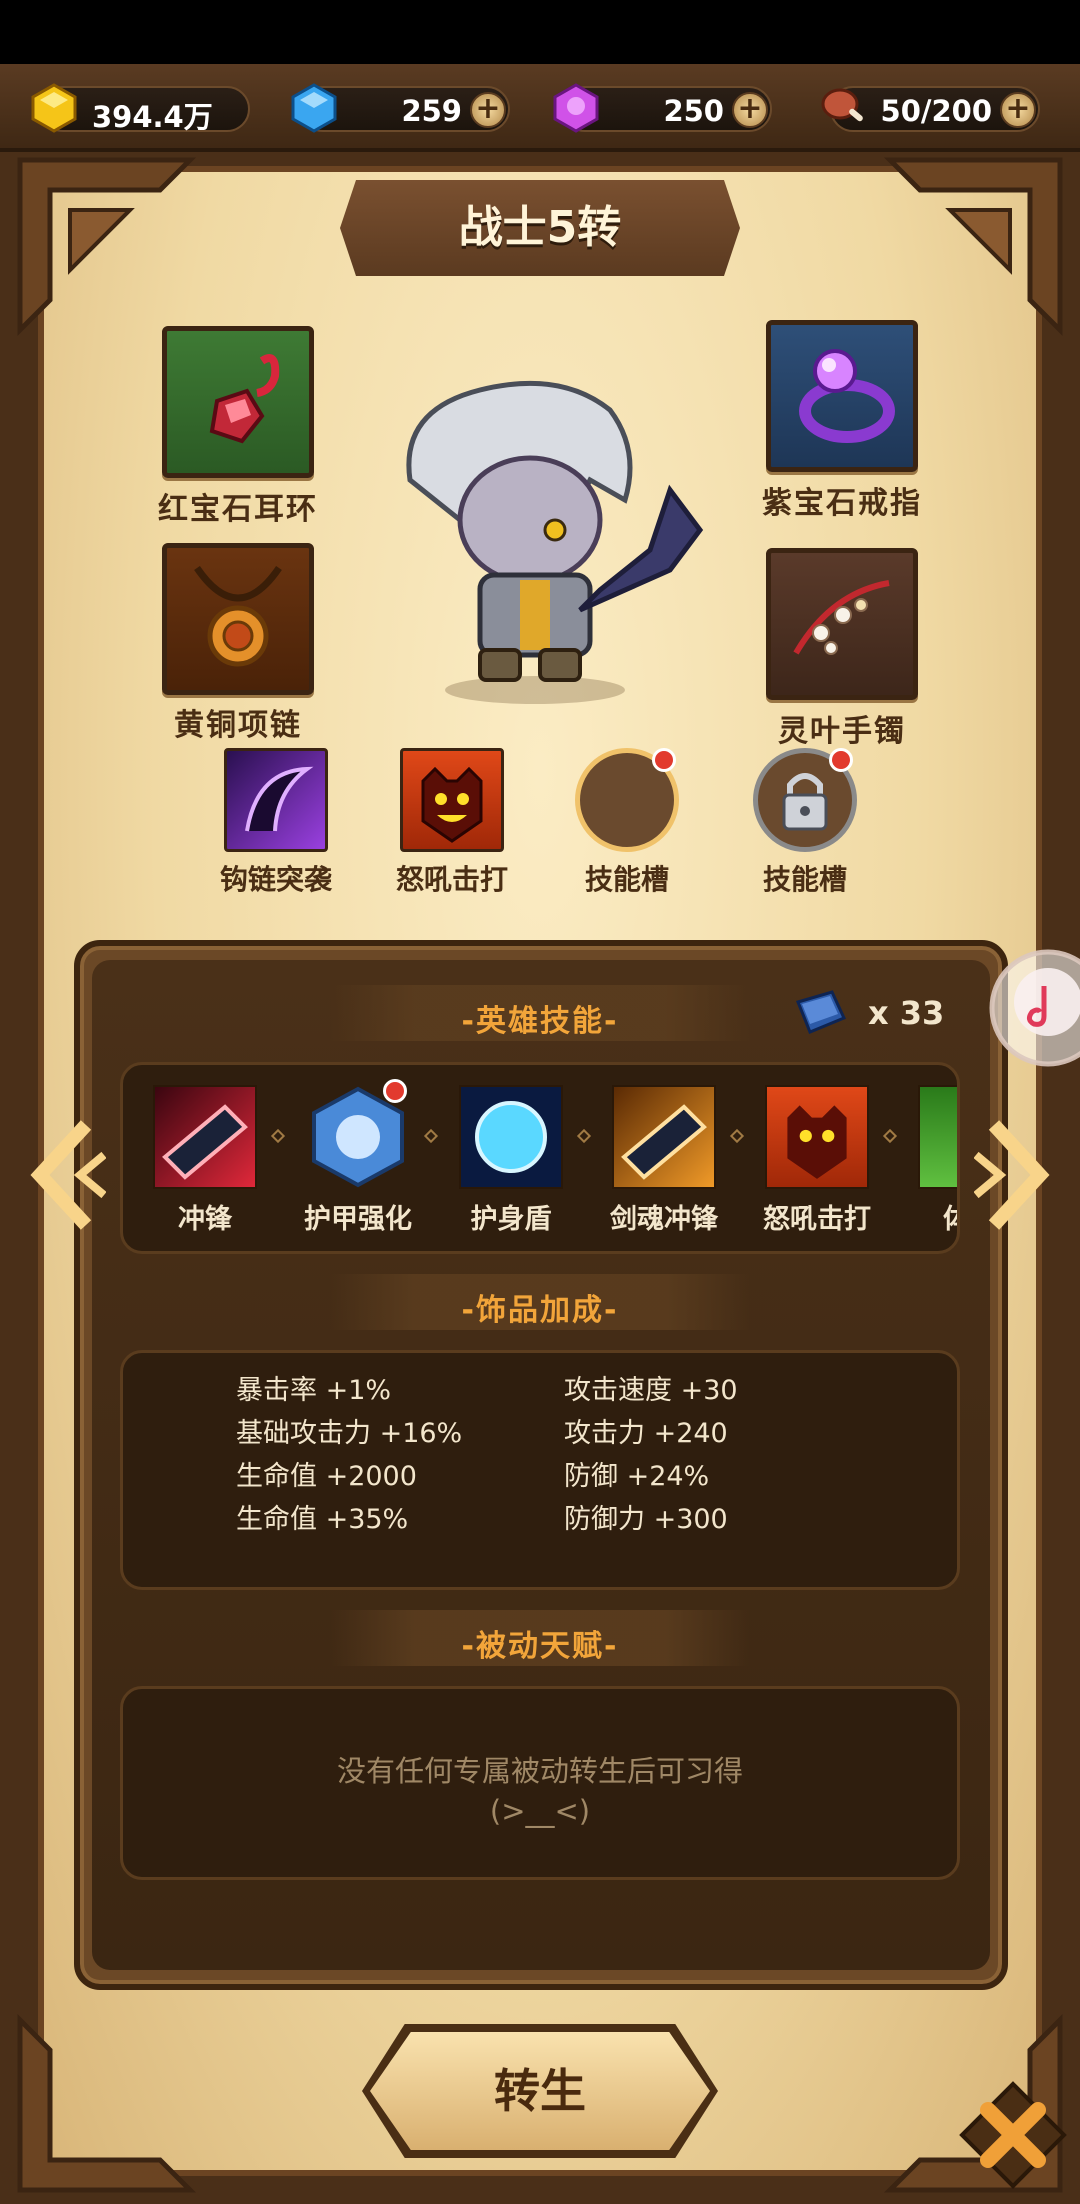 This screenshot has height=2204, width=1080. I want to click on bonus-base-attack: 基础攻击力 +16%, so click(349, 1433).